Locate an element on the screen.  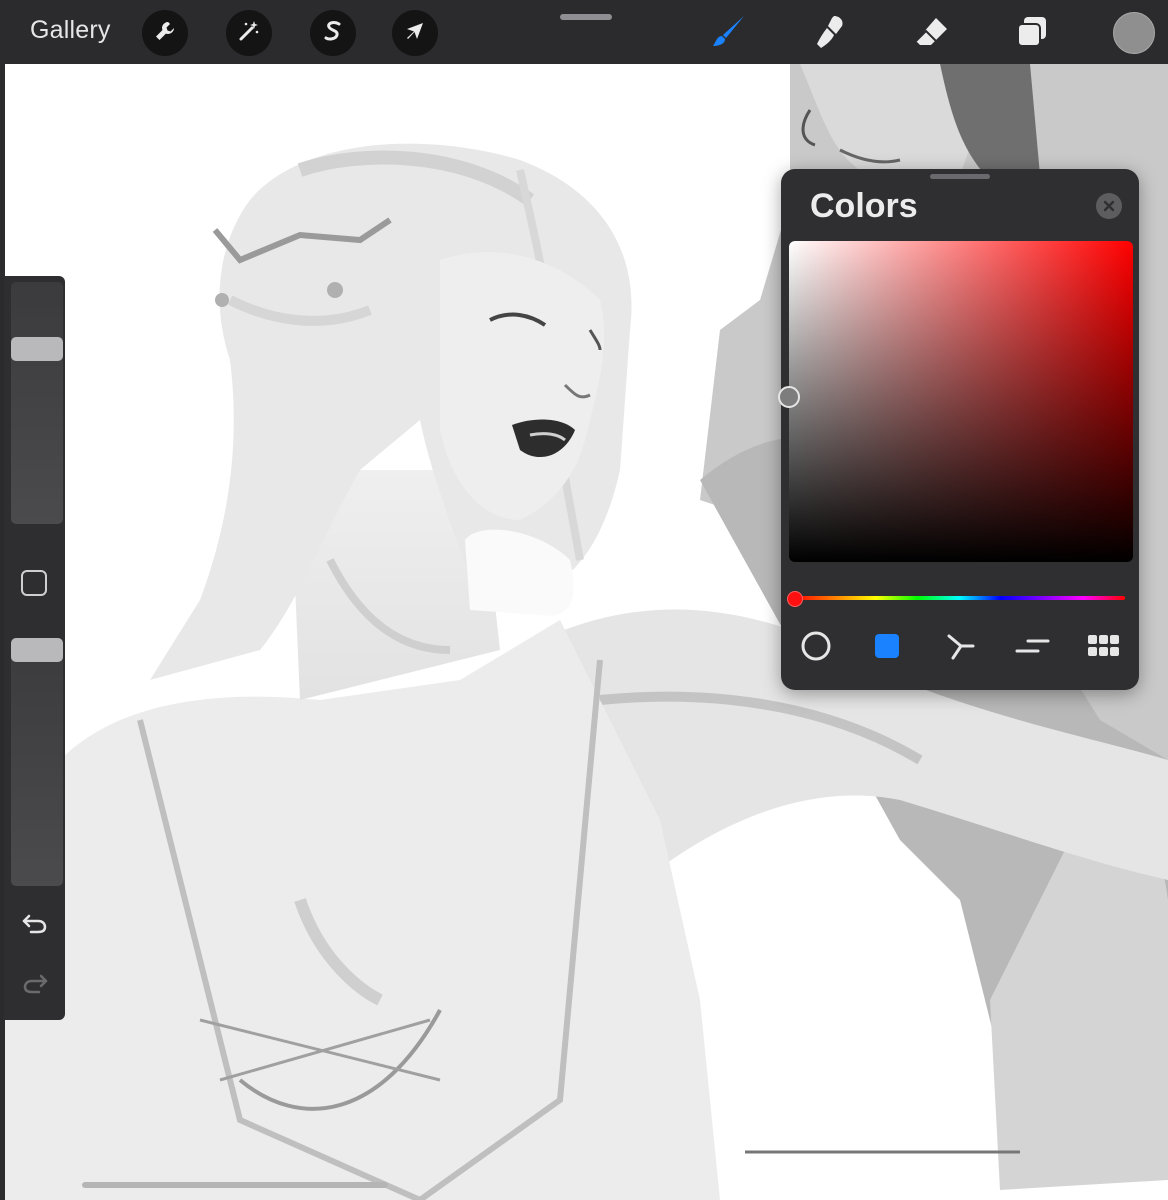
home-indicator is located at coordinates (235, 1185).